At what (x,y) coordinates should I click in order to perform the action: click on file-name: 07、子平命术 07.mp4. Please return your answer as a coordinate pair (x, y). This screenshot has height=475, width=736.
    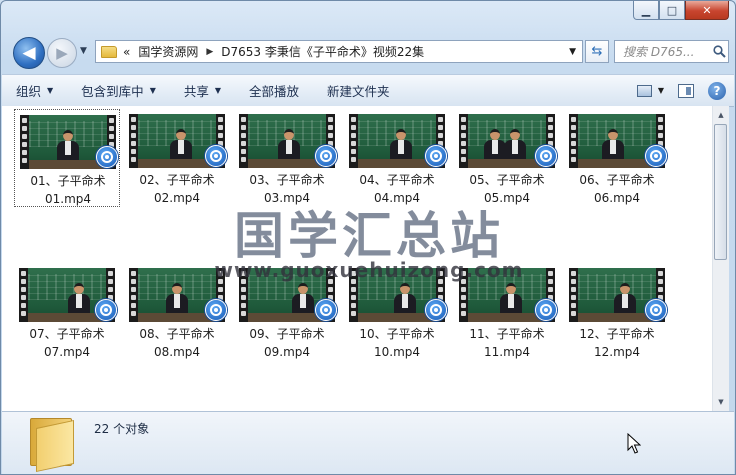
    Looking at the image, I should click on (67, 343).